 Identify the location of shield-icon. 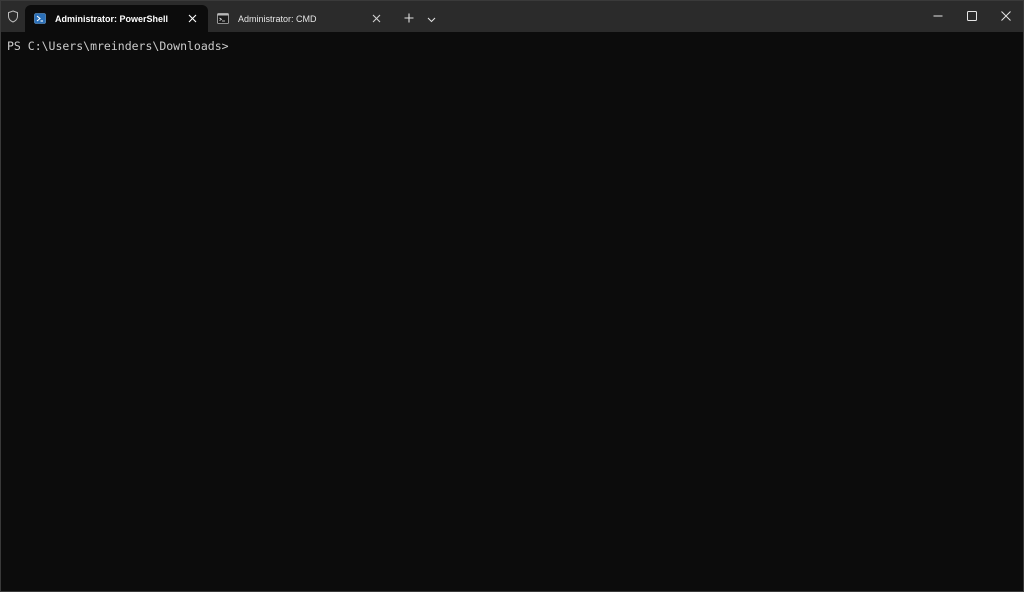
(13, 16).